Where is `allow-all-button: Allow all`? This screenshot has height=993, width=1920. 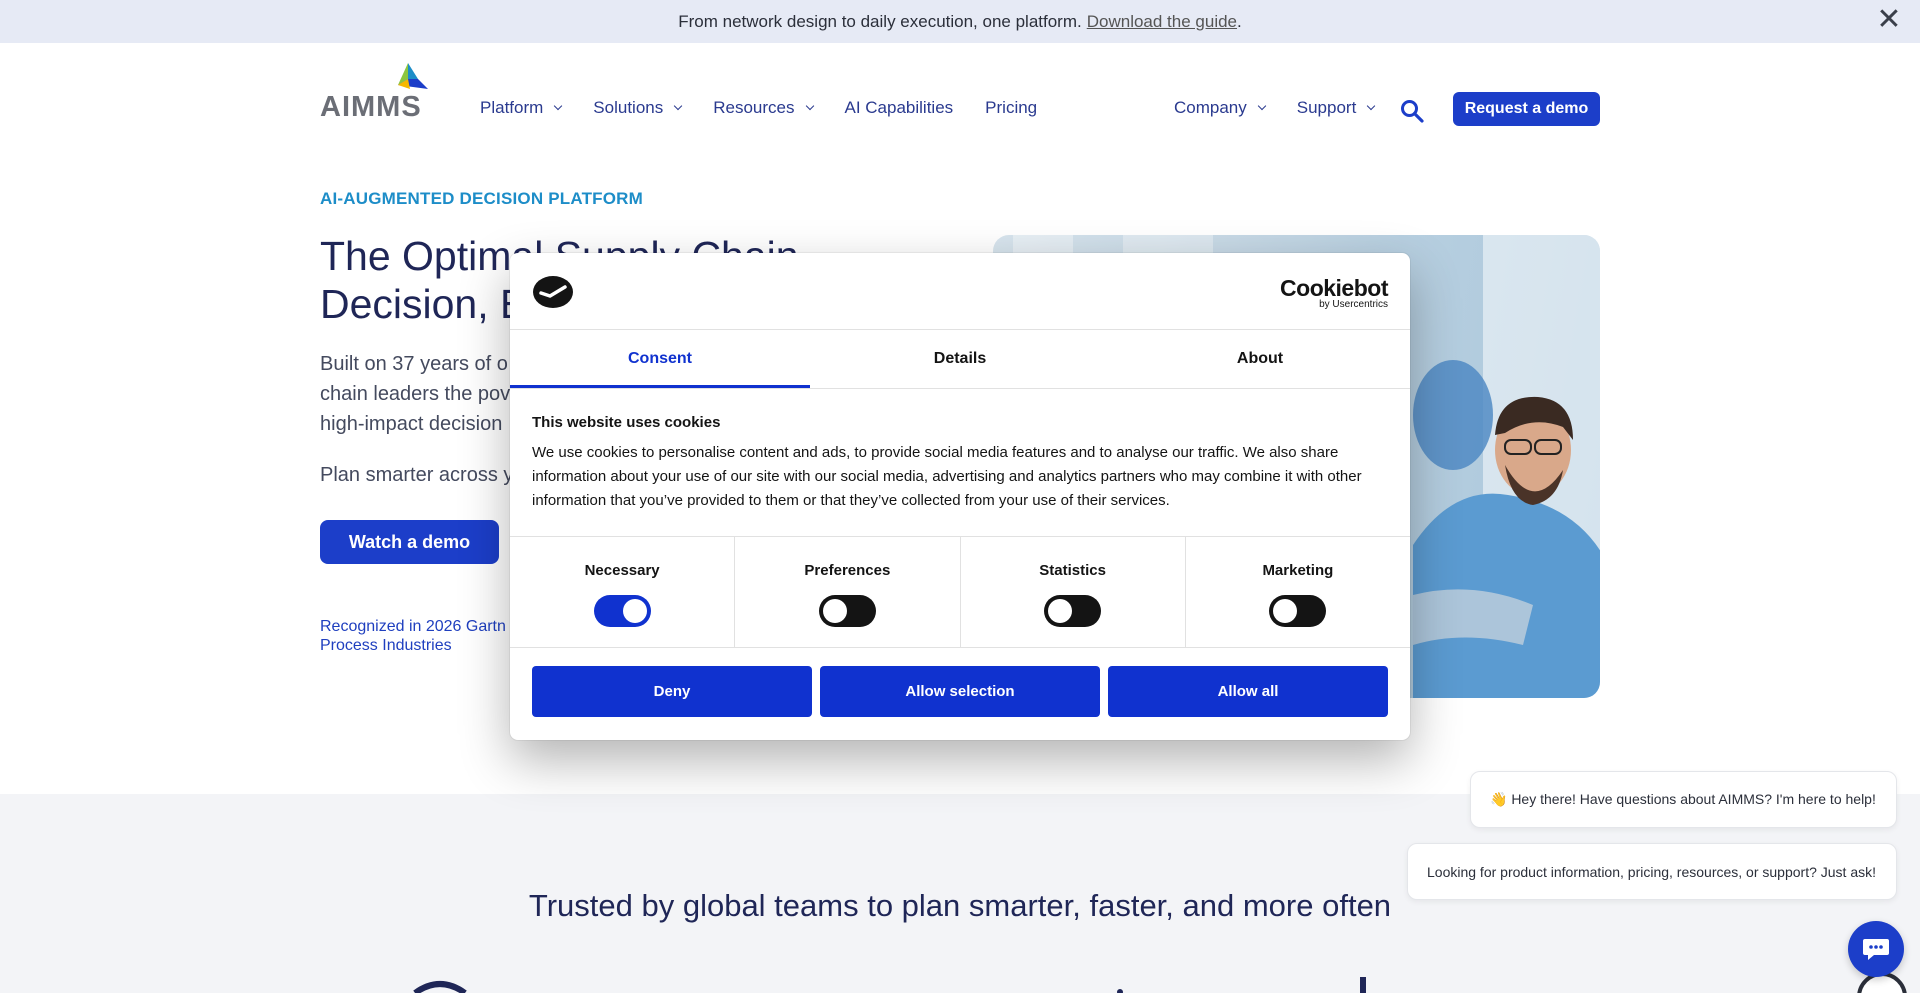 allow-all-button: Allow all is located at coordinates (1248, 691).